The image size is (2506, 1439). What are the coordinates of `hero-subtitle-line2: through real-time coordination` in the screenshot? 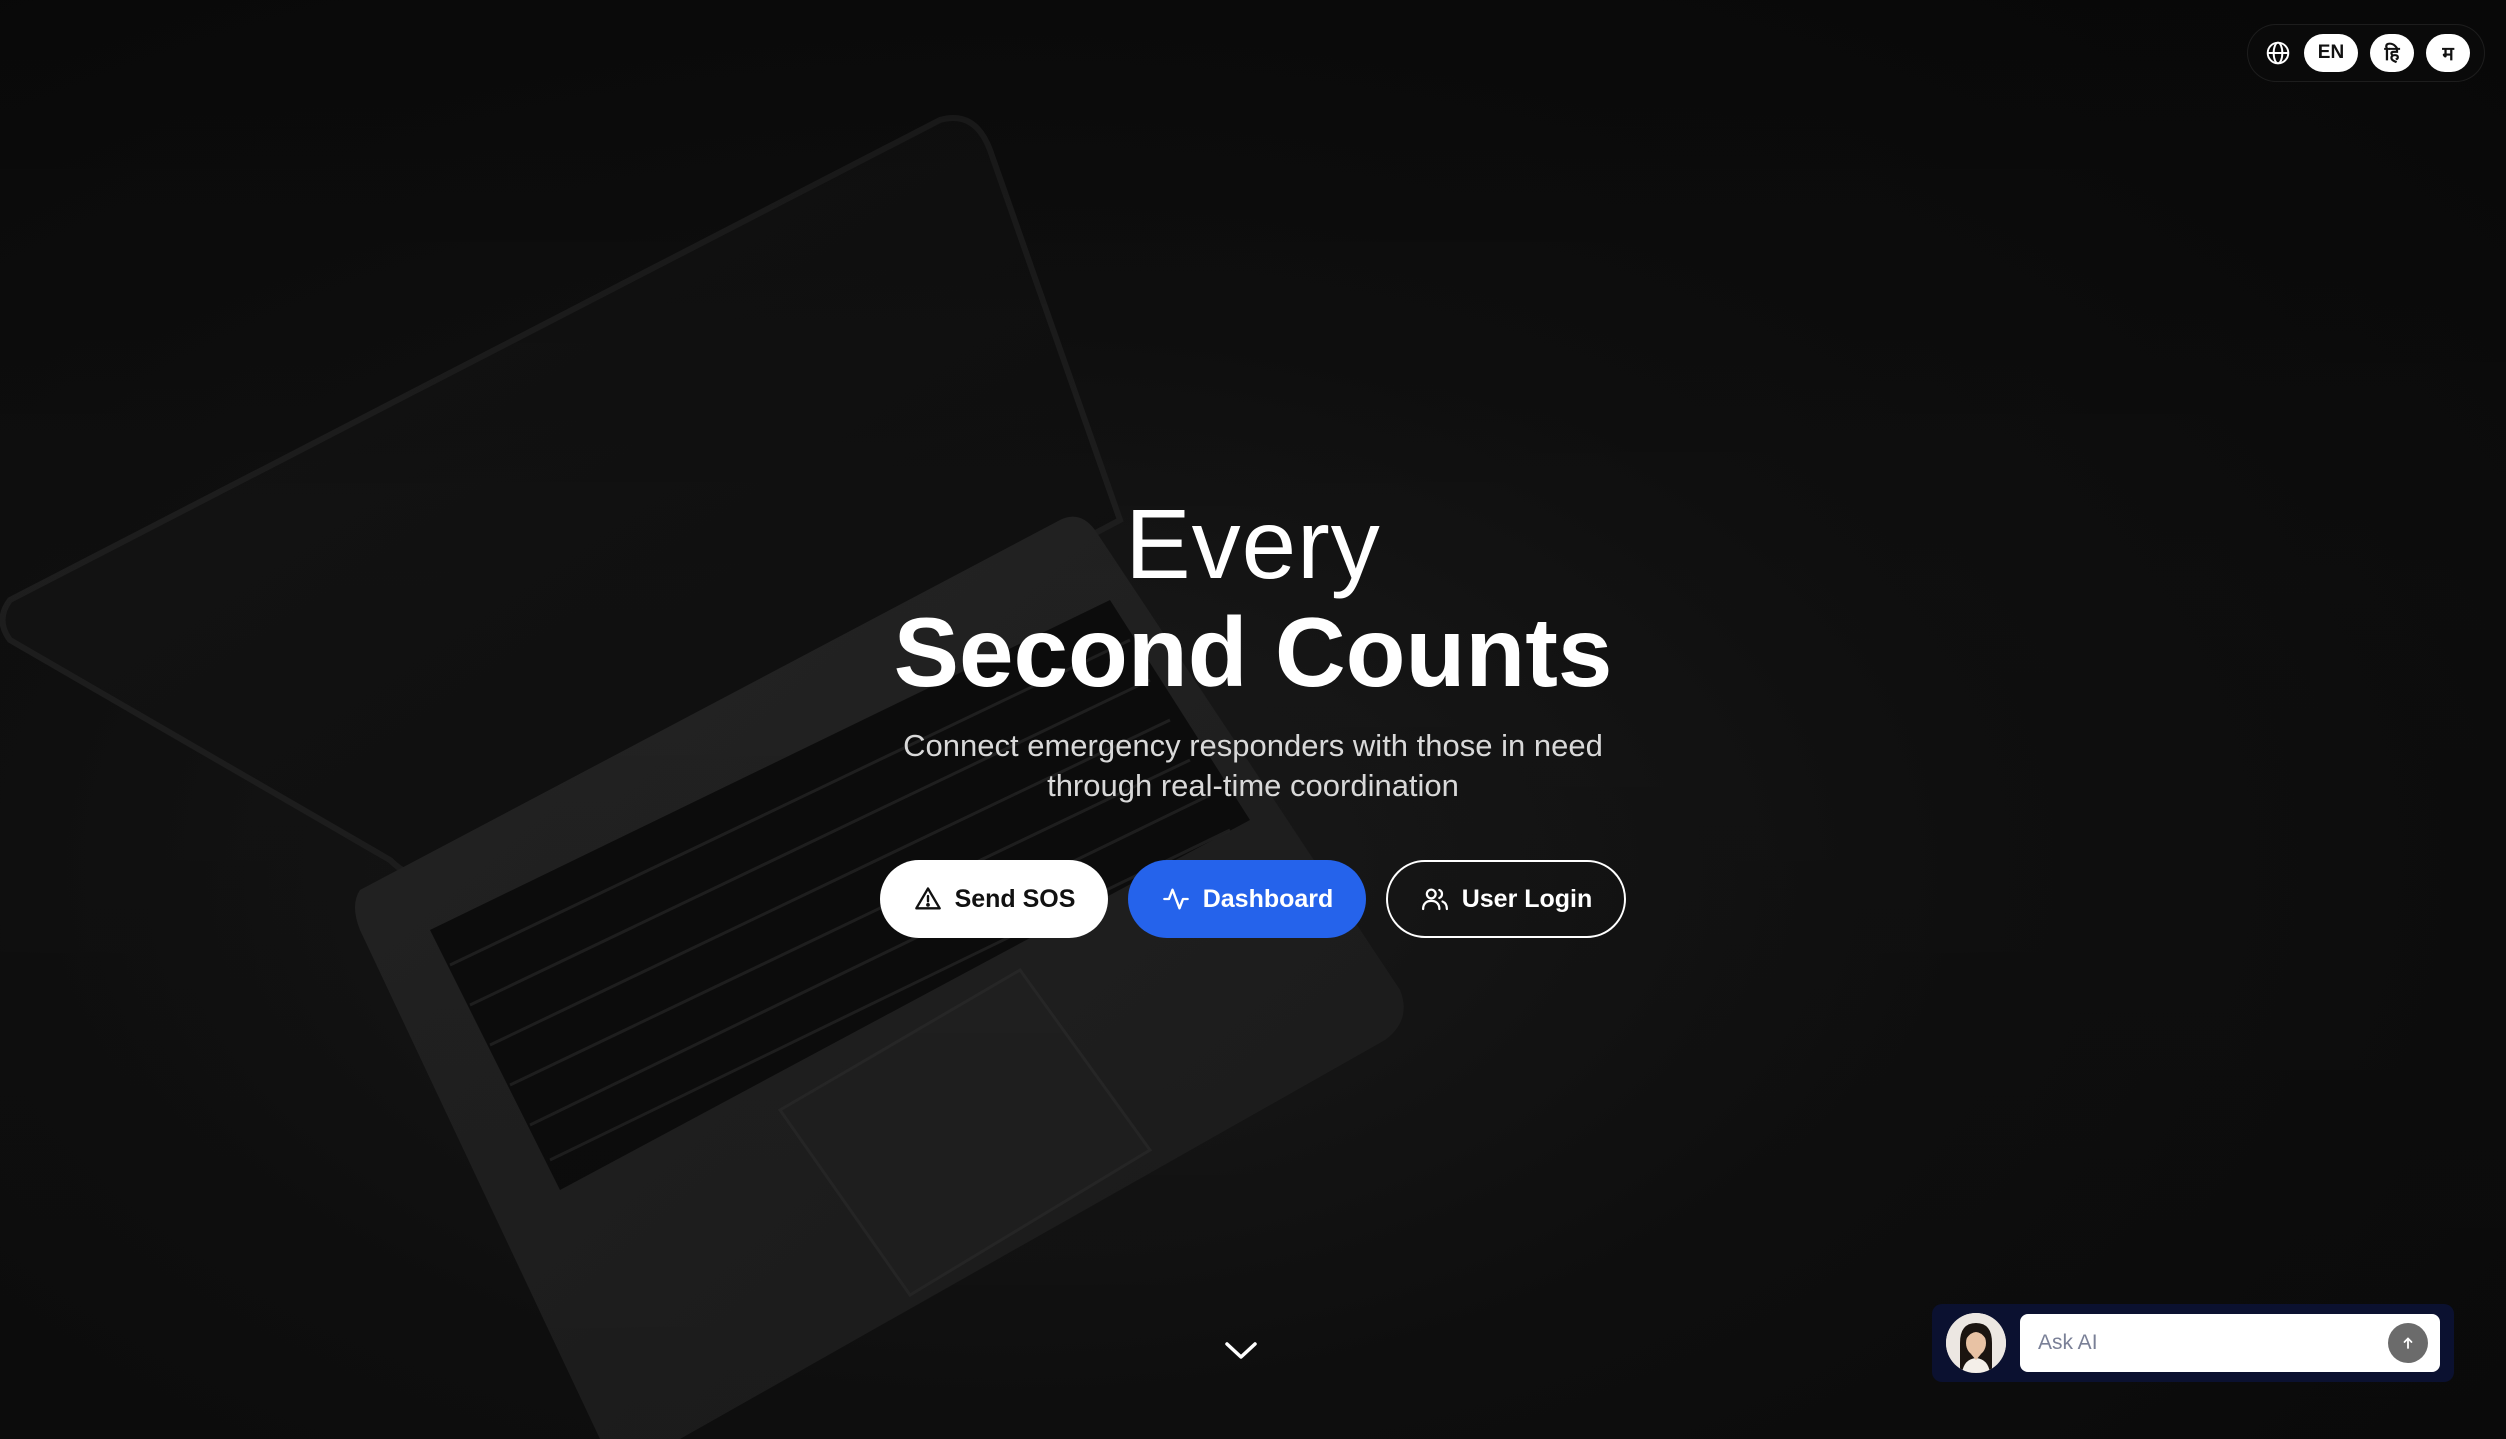 It's located at (1253, 785).